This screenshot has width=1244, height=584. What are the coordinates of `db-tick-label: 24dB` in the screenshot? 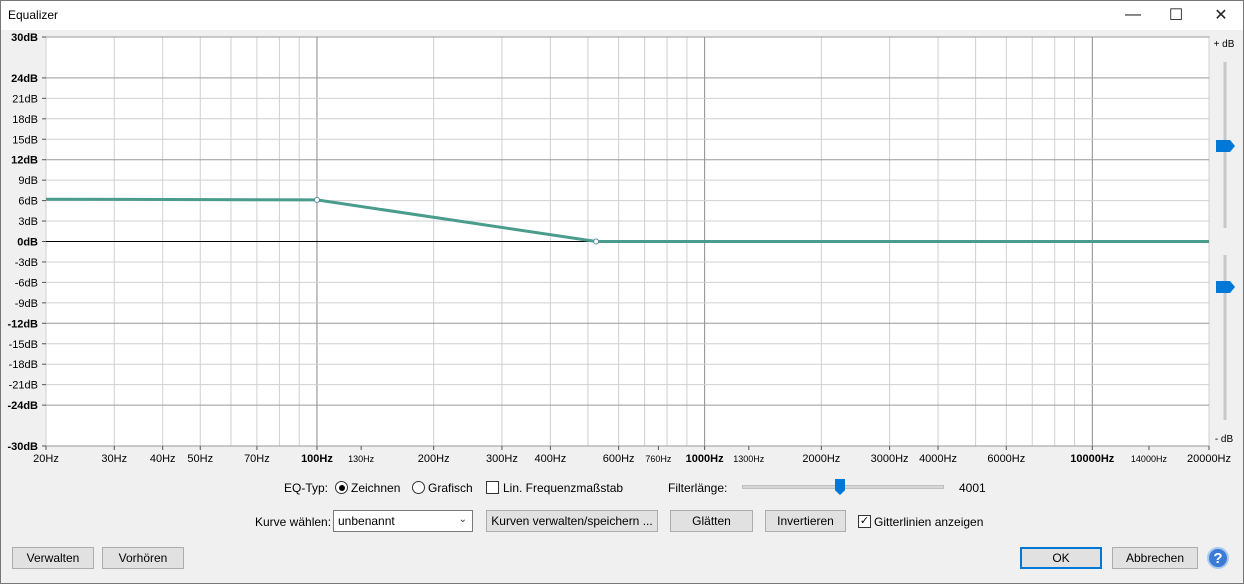 It's located at (24, 79).